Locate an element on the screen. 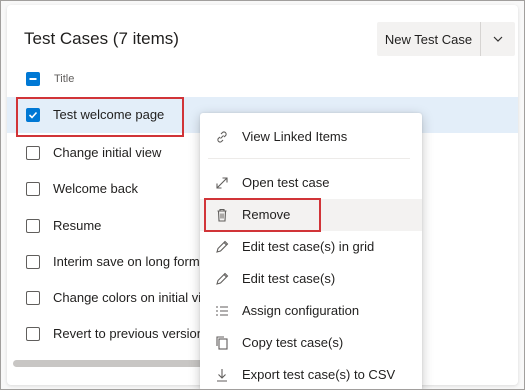 Image resolution: width=525 pixels, height=390 pixels. menu-item-label: Open test case is located at coordinates (286, 182).